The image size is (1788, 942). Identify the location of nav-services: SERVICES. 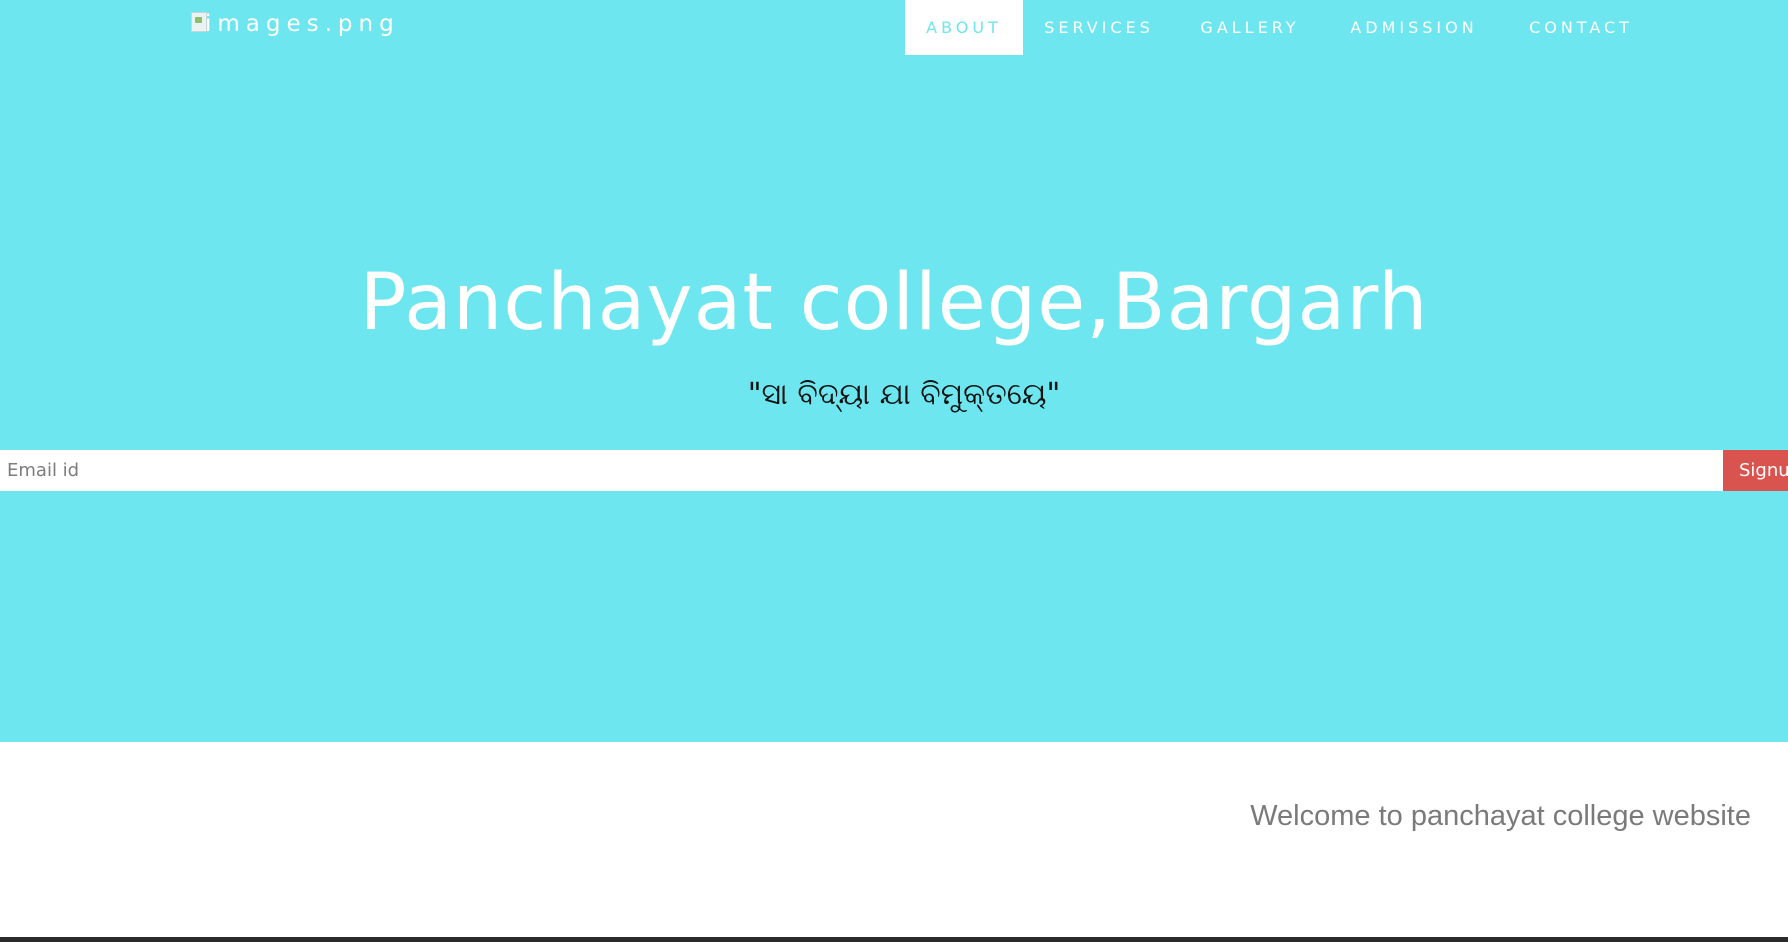
(1099, 27).